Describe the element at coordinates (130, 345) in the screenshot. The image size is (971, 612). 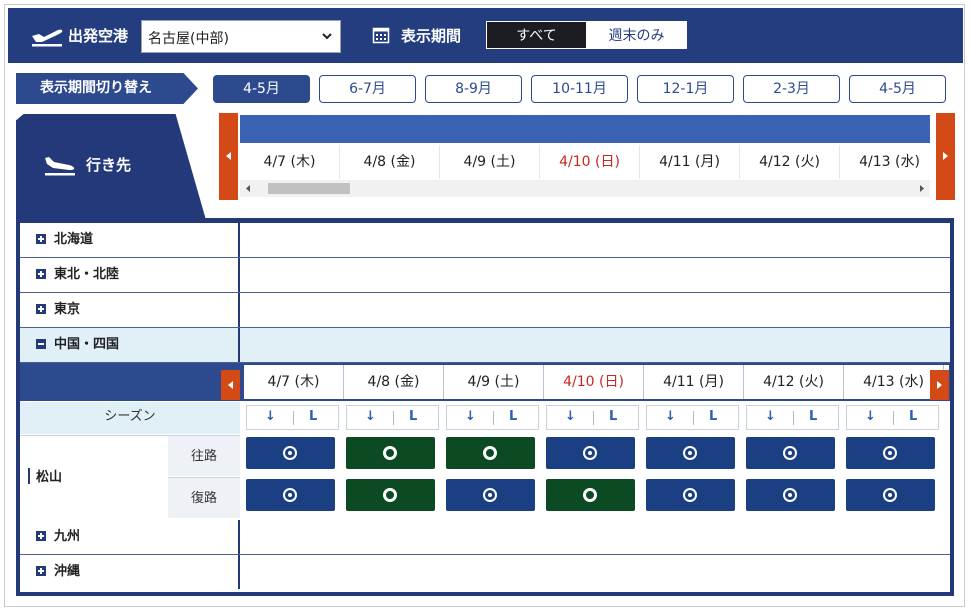
I see `region-name-cell: 中国・四国` at that location.